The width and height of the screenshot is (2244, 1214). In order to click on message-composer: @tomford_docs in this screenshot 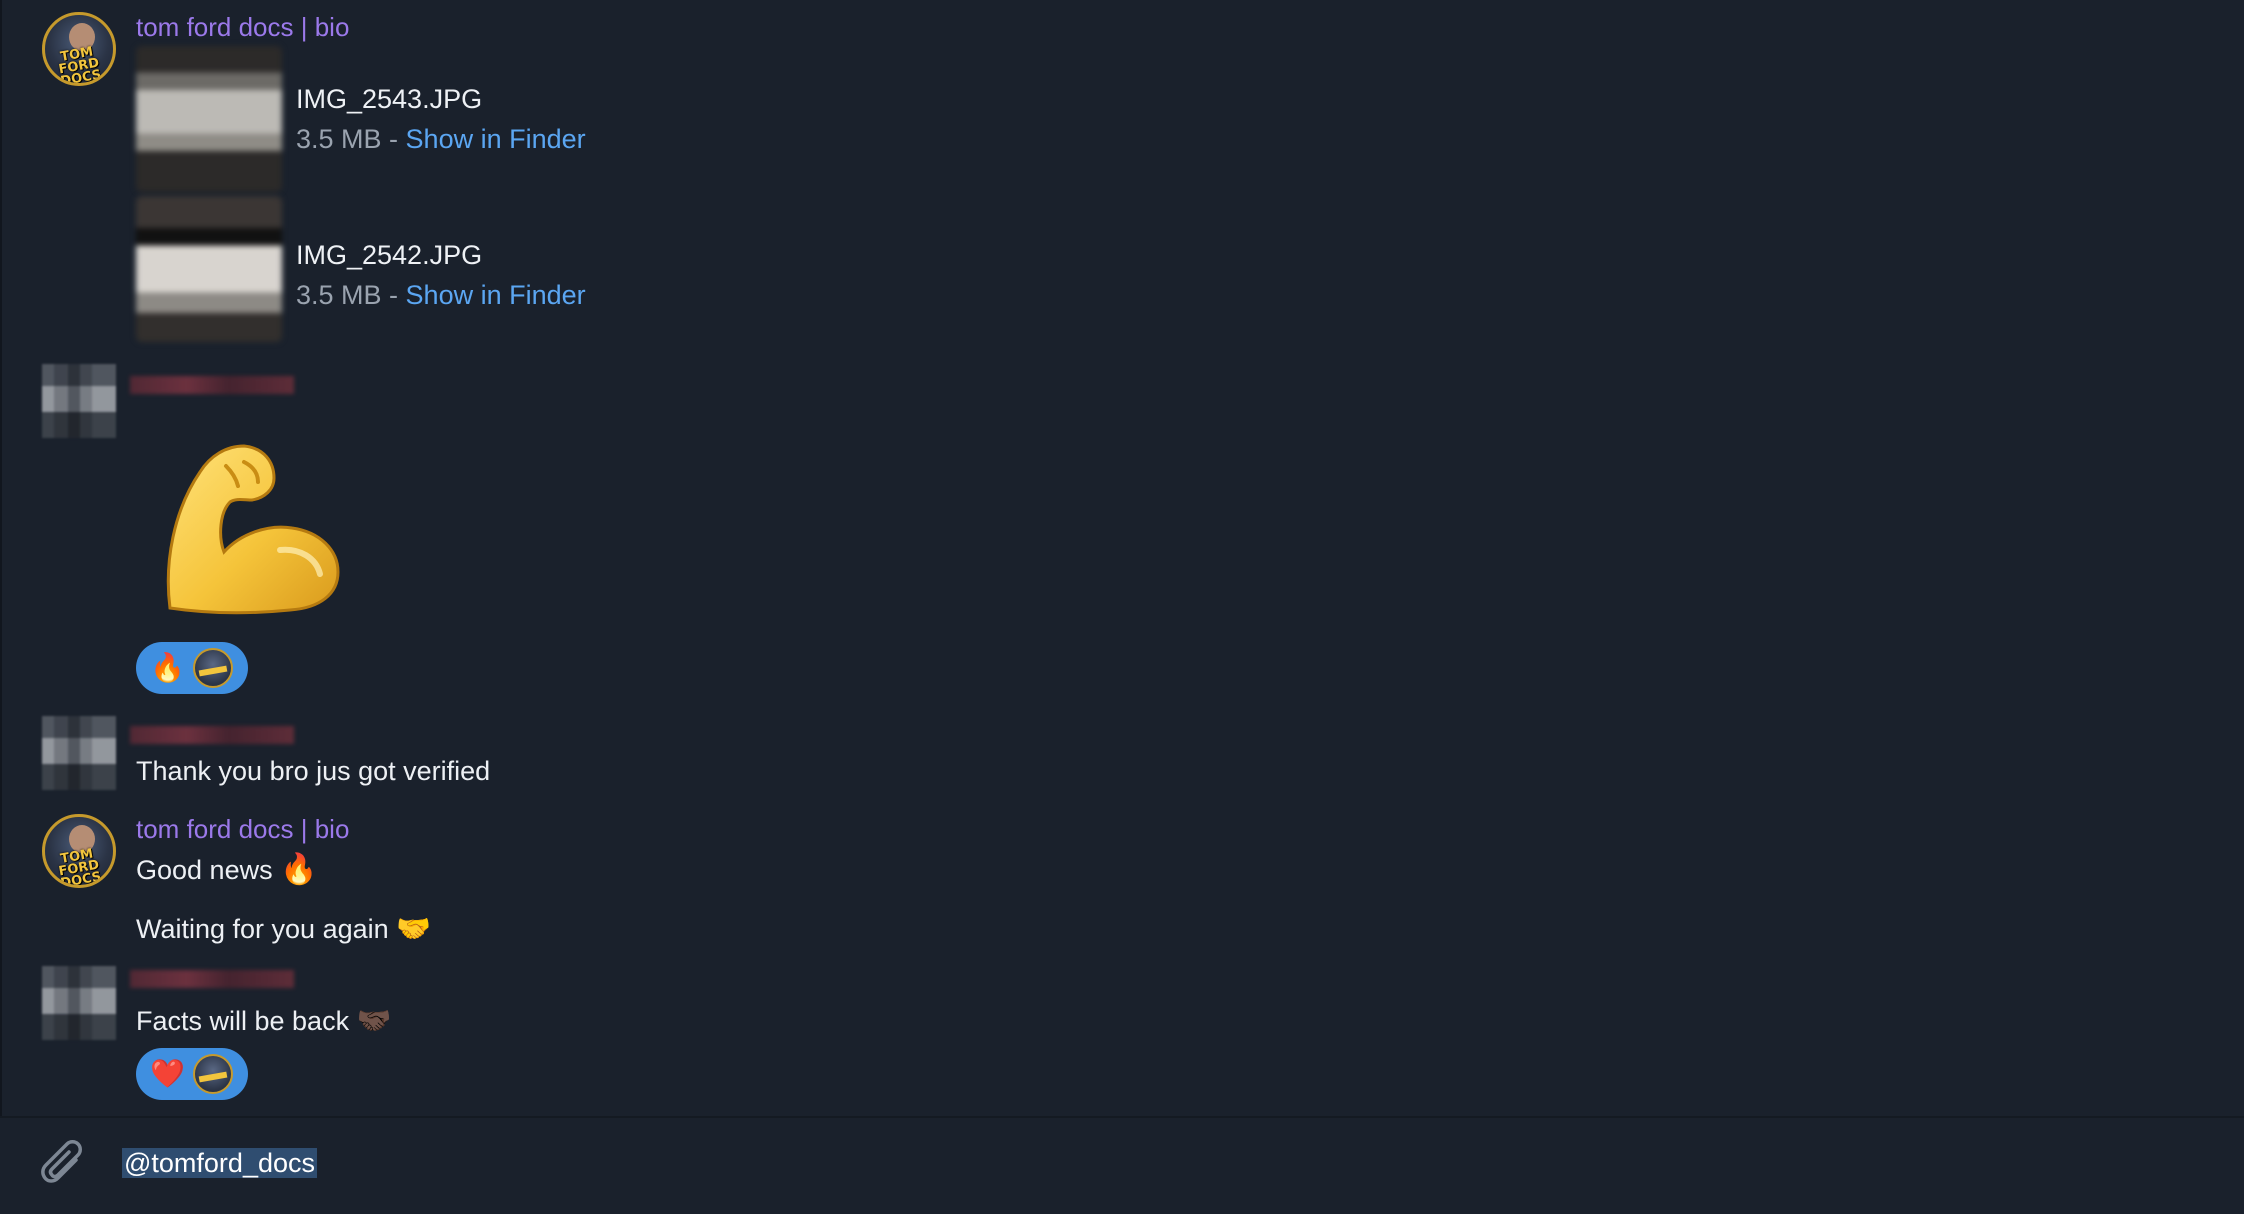, I will do `click(1122, 1166)`.